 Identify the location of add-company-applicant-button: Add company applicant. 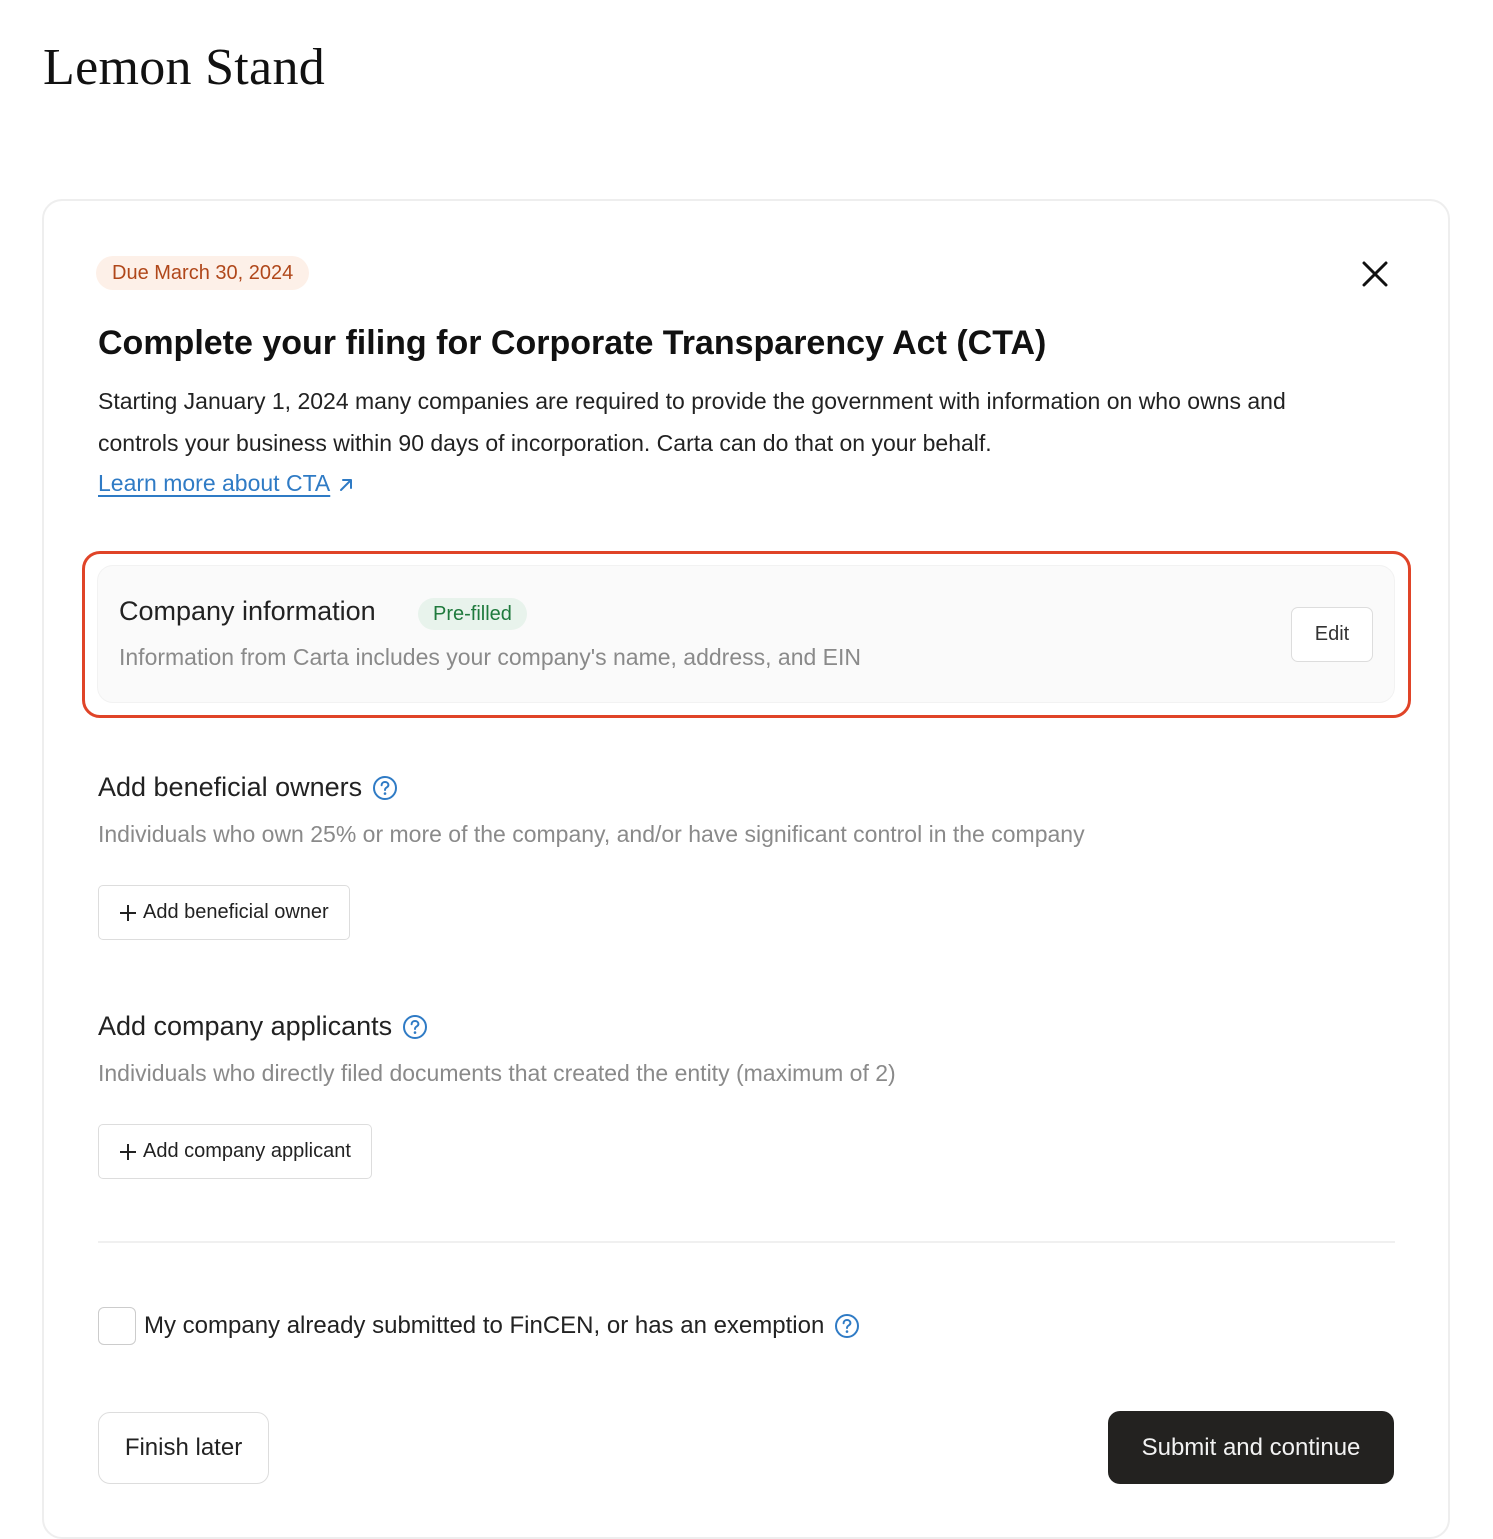
(235, 1151).